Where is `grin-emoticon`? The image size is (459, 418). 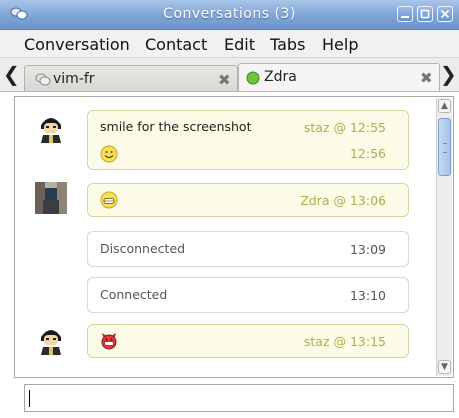
grin-emoticon is located at coordinates (109, 200).